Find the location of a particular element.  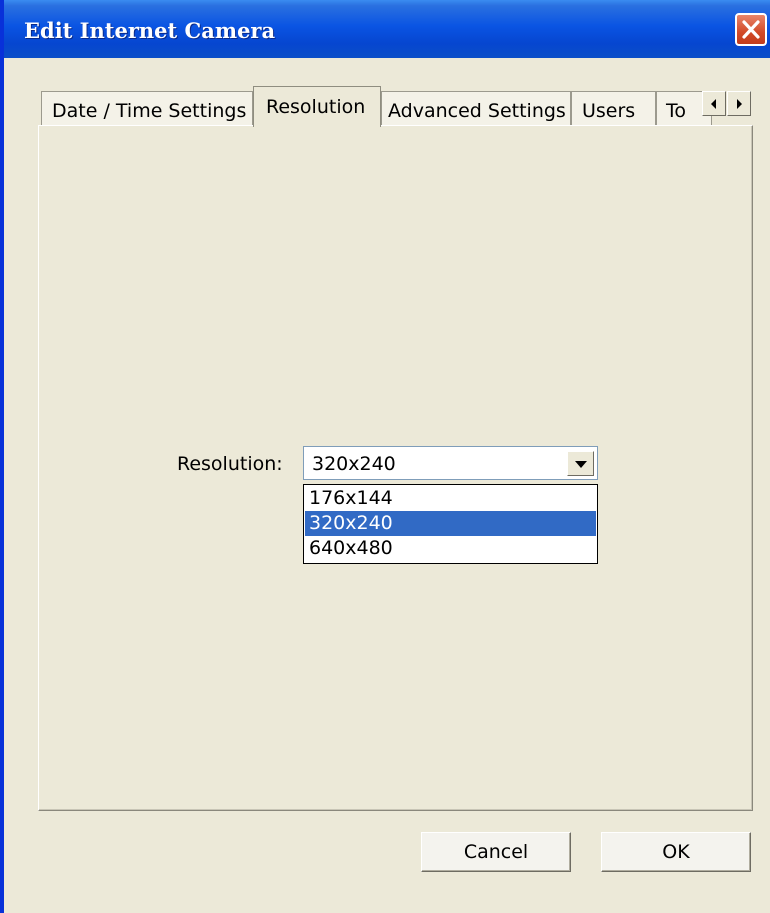

chevron-down-icon is located at coordinates (581, 464).